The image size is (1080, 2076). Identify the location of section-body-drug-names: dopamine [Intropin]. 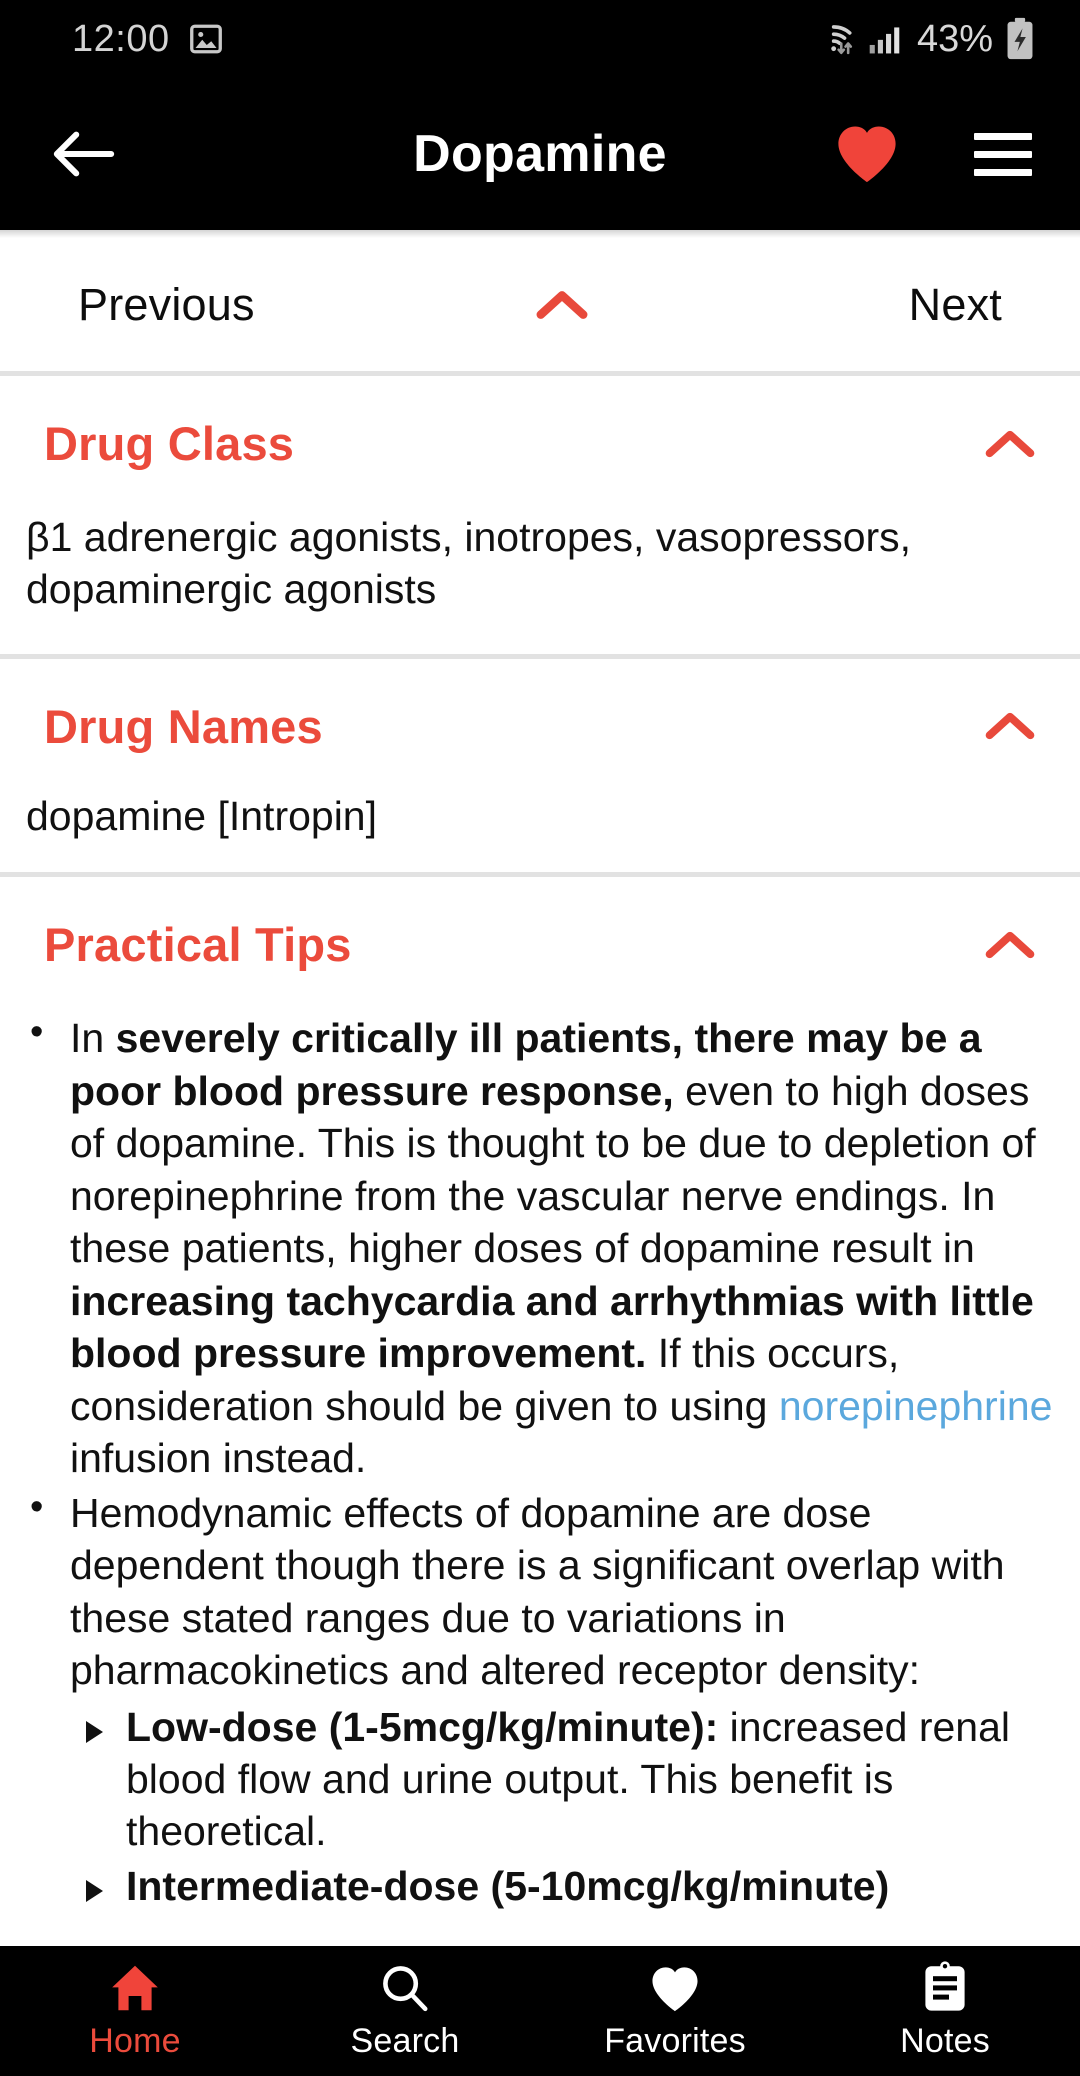
(202, 815).